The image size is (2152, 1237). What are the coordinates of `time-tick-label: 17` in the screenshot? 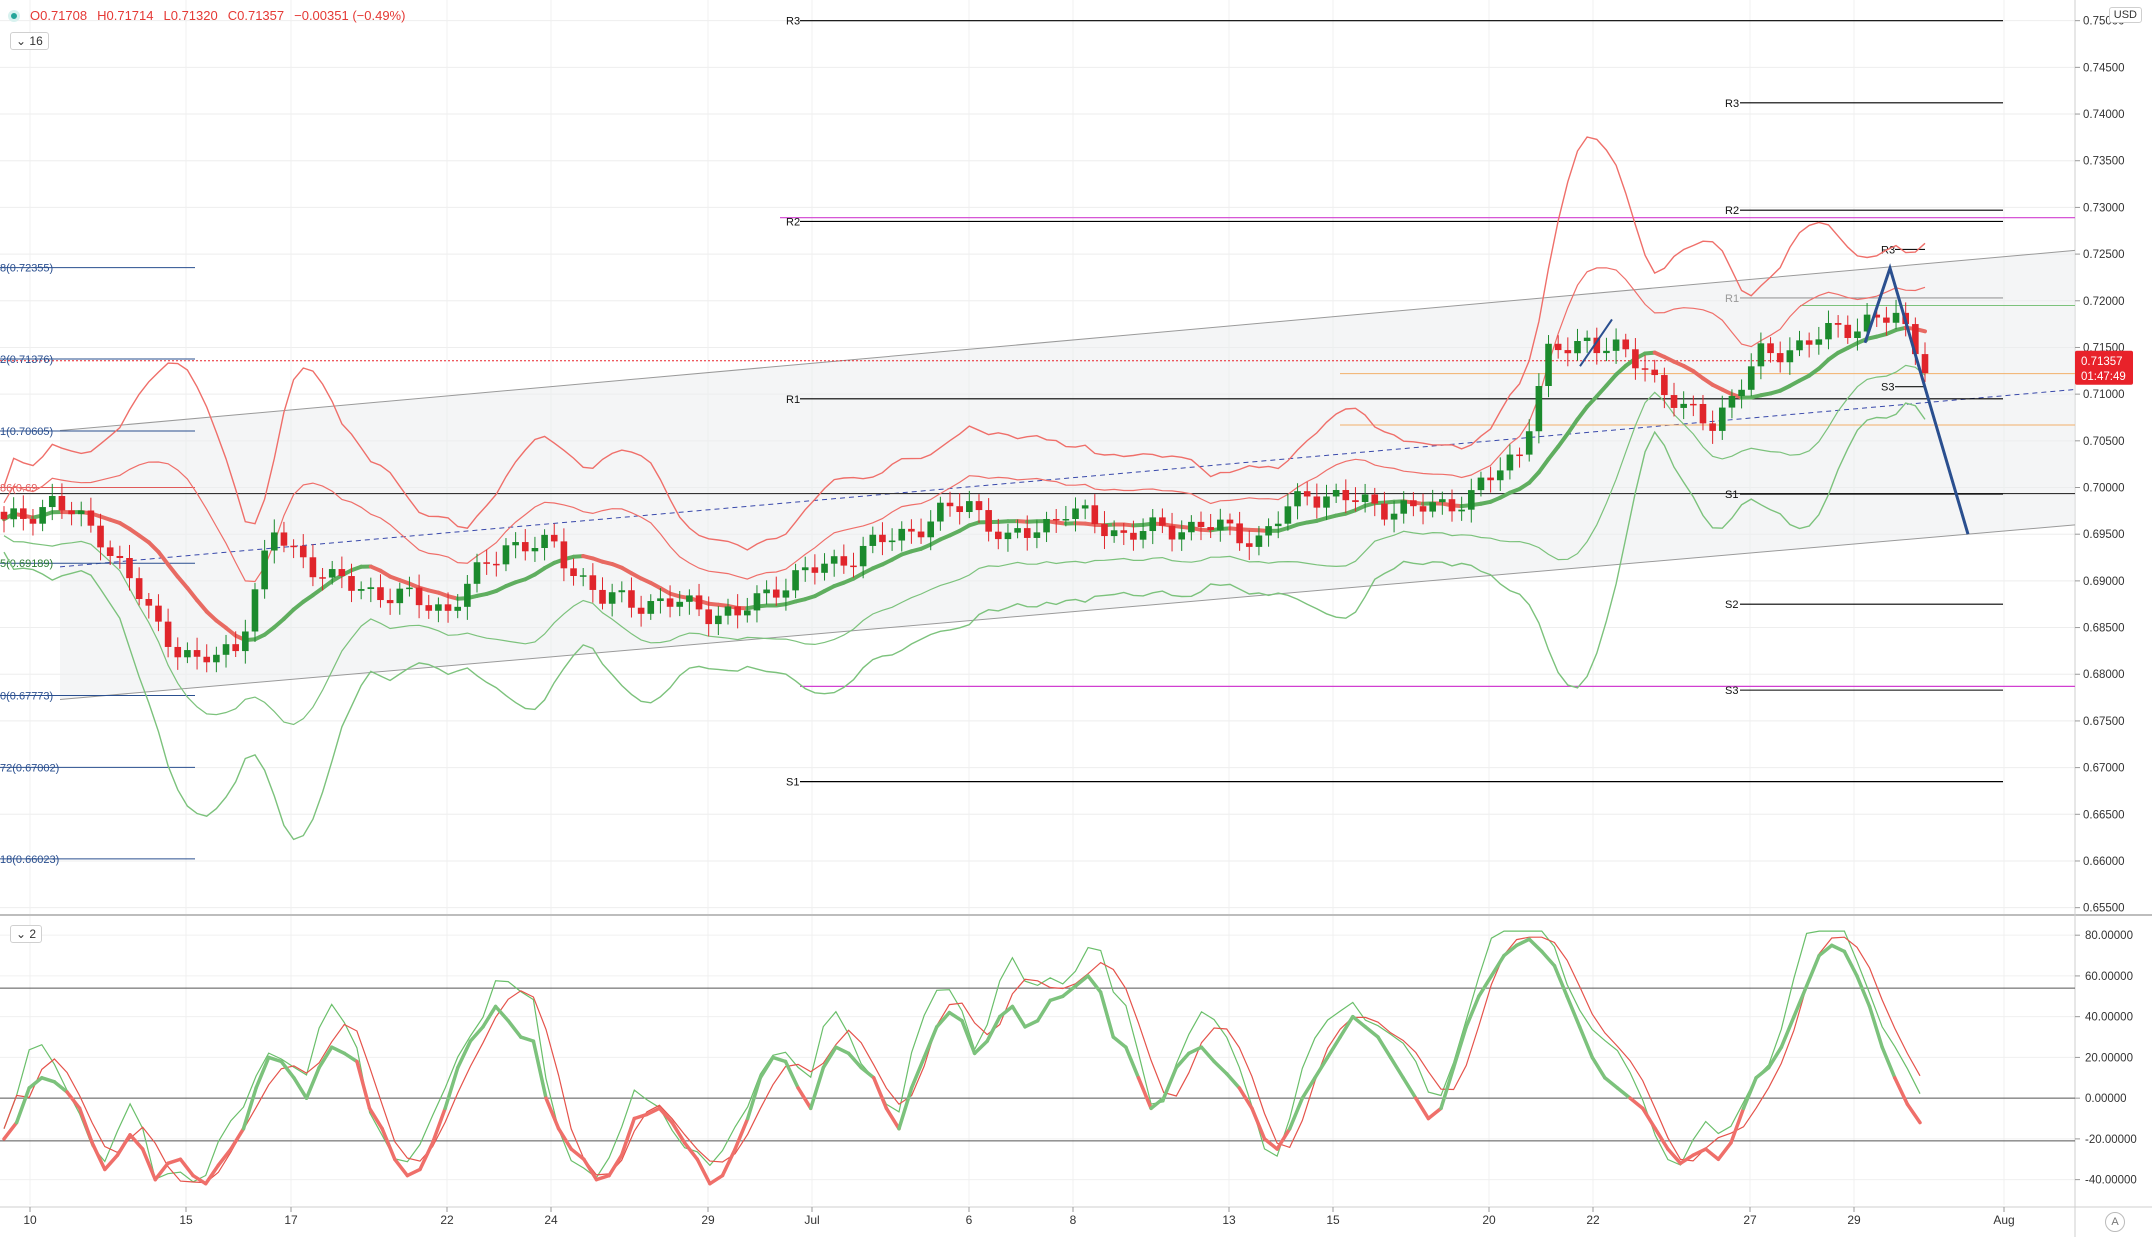 It's located at (291, 1220).